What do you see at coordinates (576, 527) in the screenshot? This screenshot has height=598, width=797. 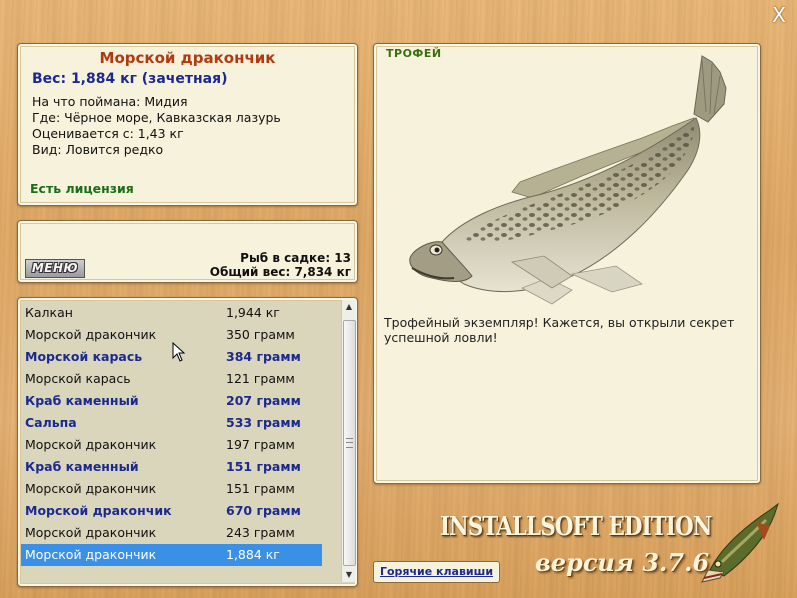 I see `edition-title: INSTALLSOFT EDITION` at bounding box center [576, 527].